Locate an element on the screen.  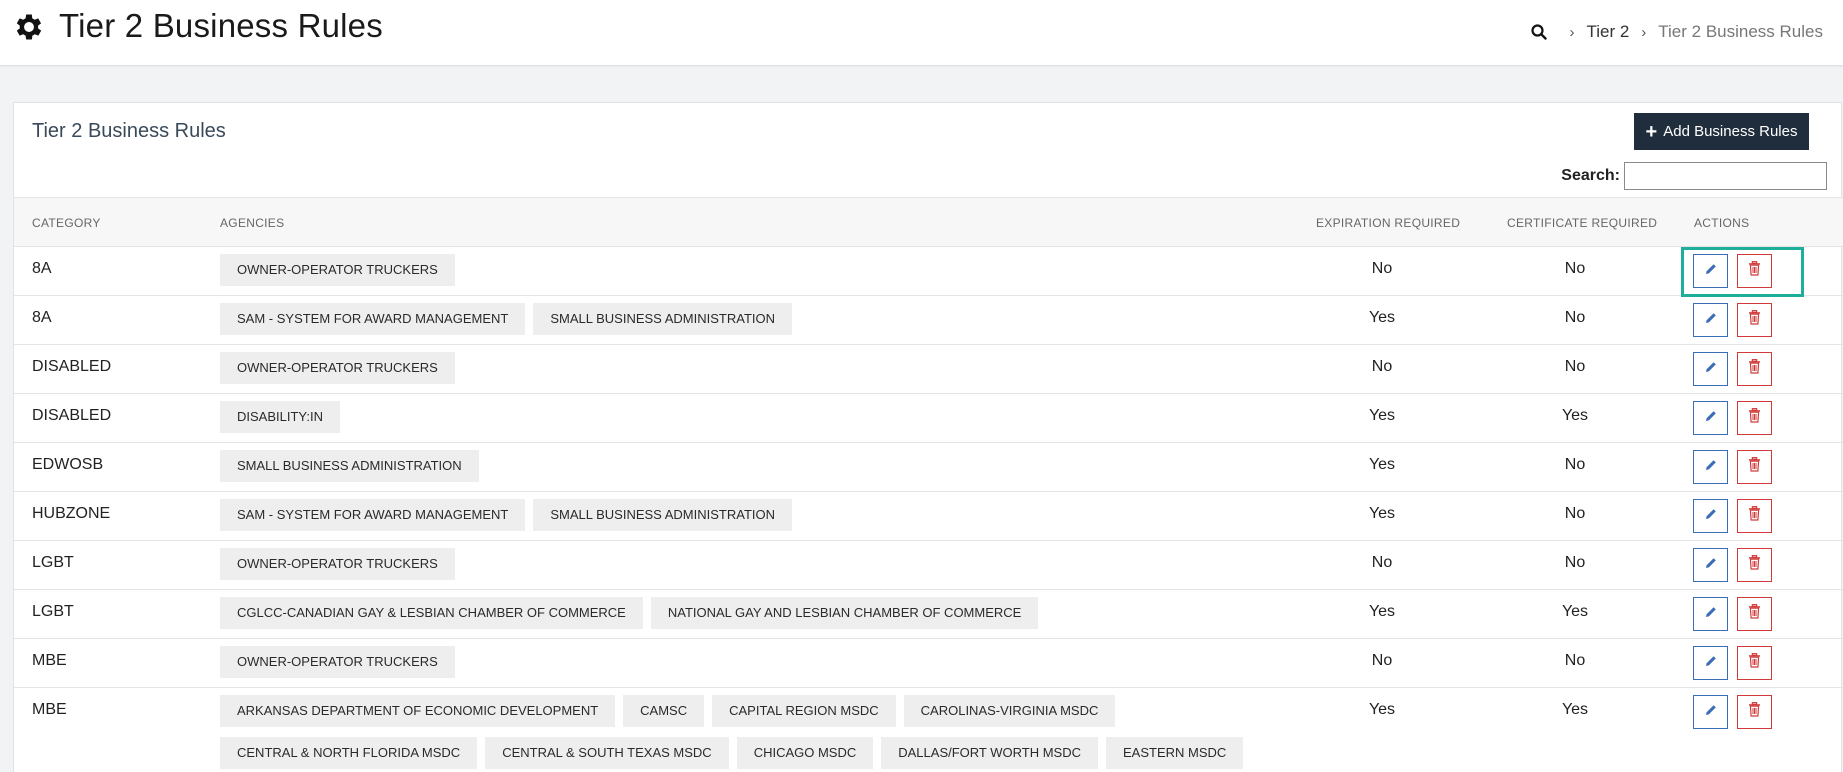
category-cell: LGBT is located at coordinates (53, 611).